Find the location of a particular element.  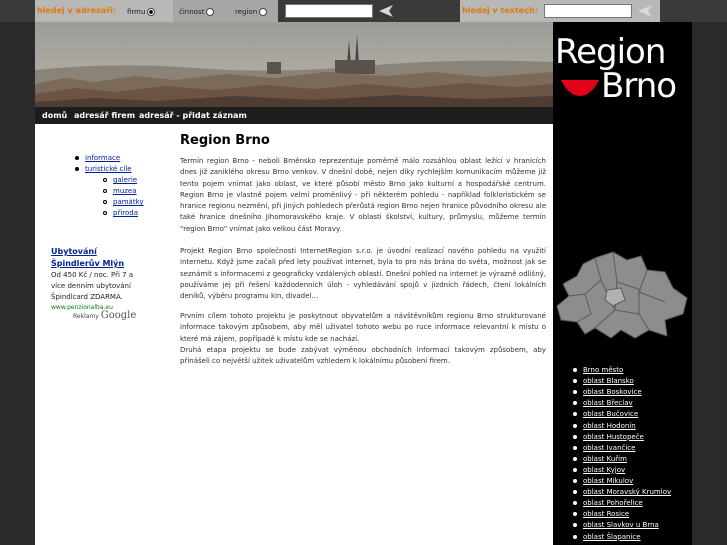

region-item: oblast Hodonín is located at coordinates (604, 426).